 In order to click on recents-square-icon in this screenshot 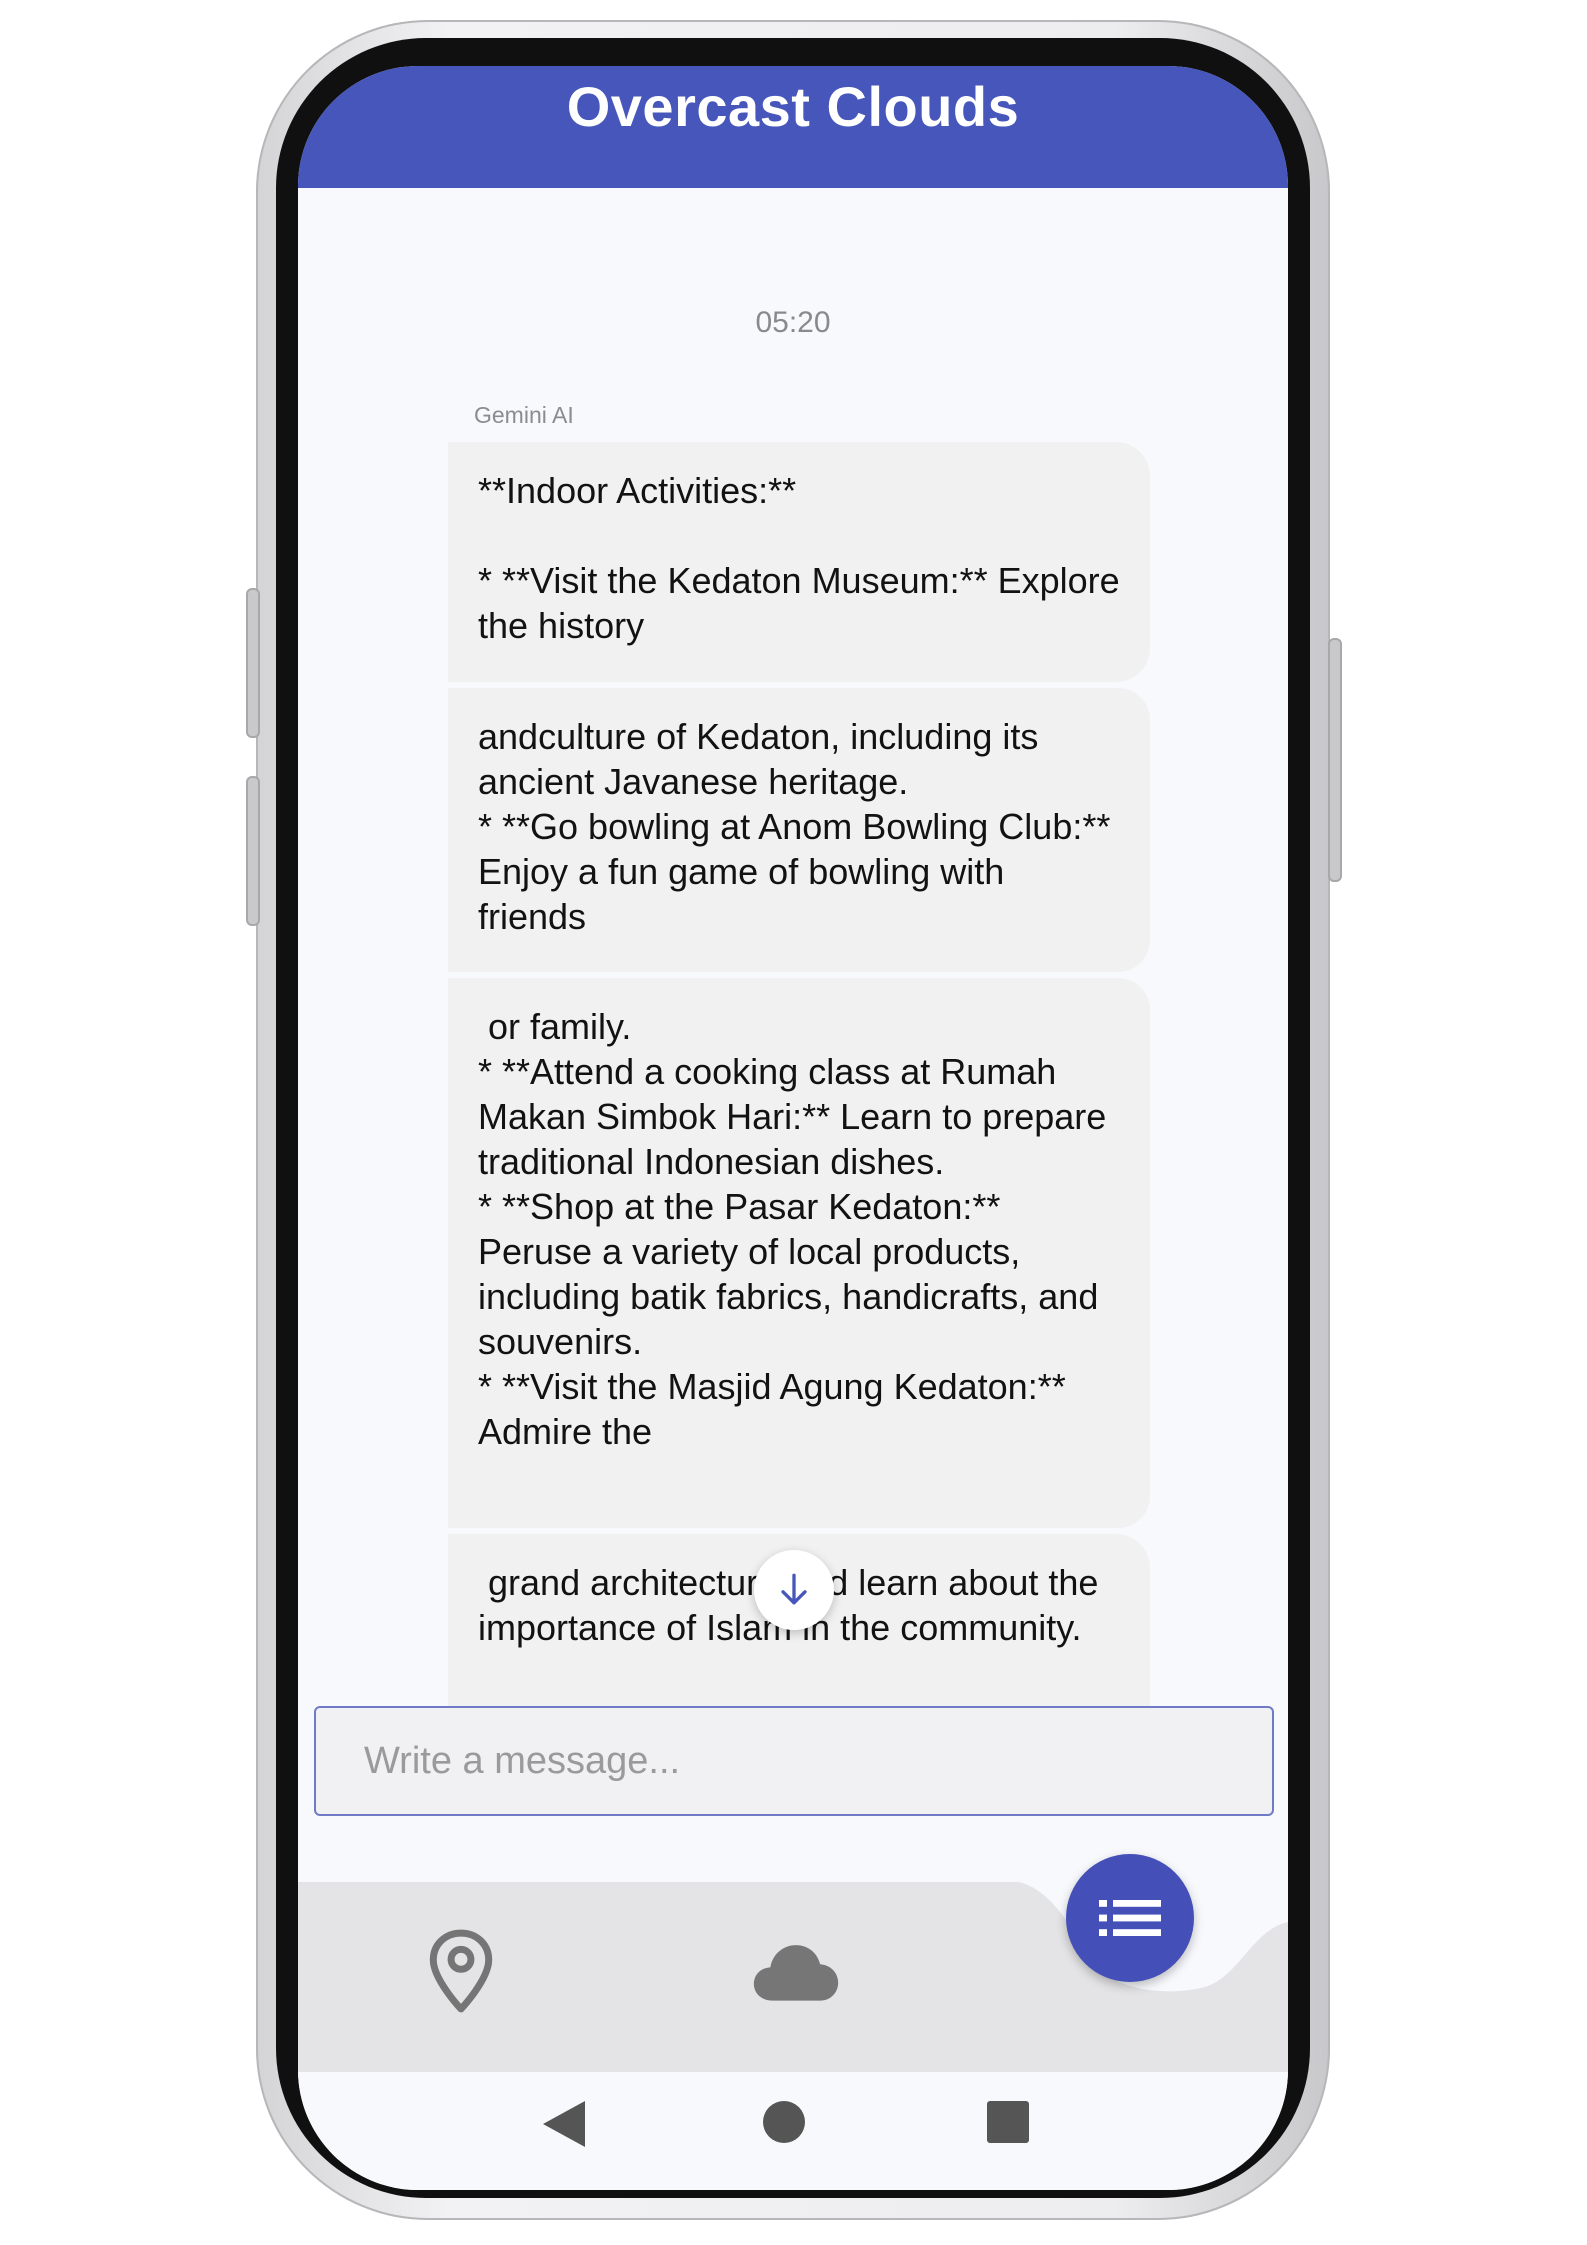, I will do `click(1008, 2122)`.